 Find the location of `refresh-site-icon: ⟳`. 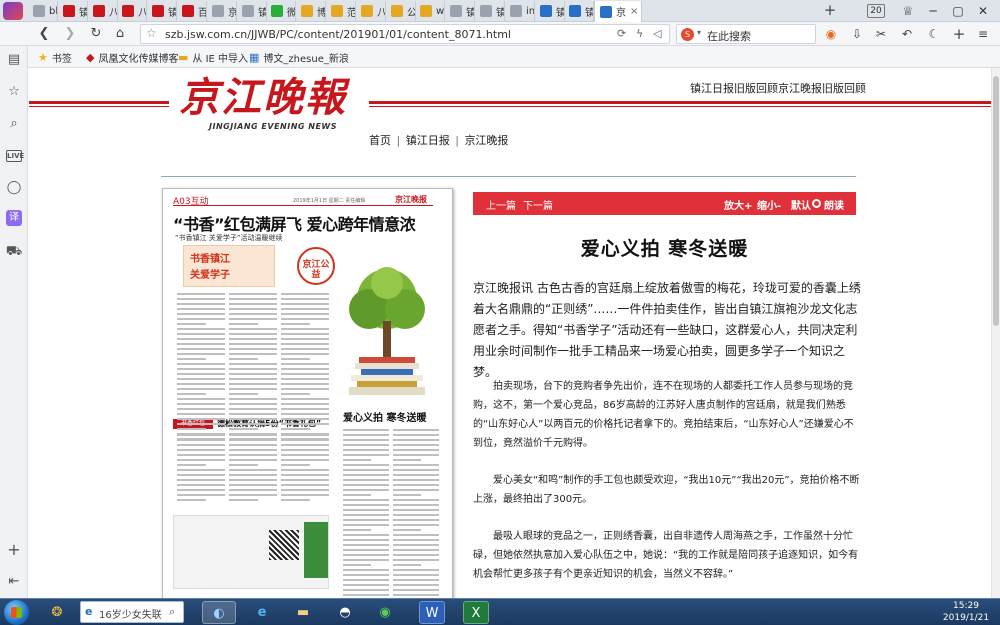

refresh-site-icon: ⟳ is located at coordinates (621, 33).